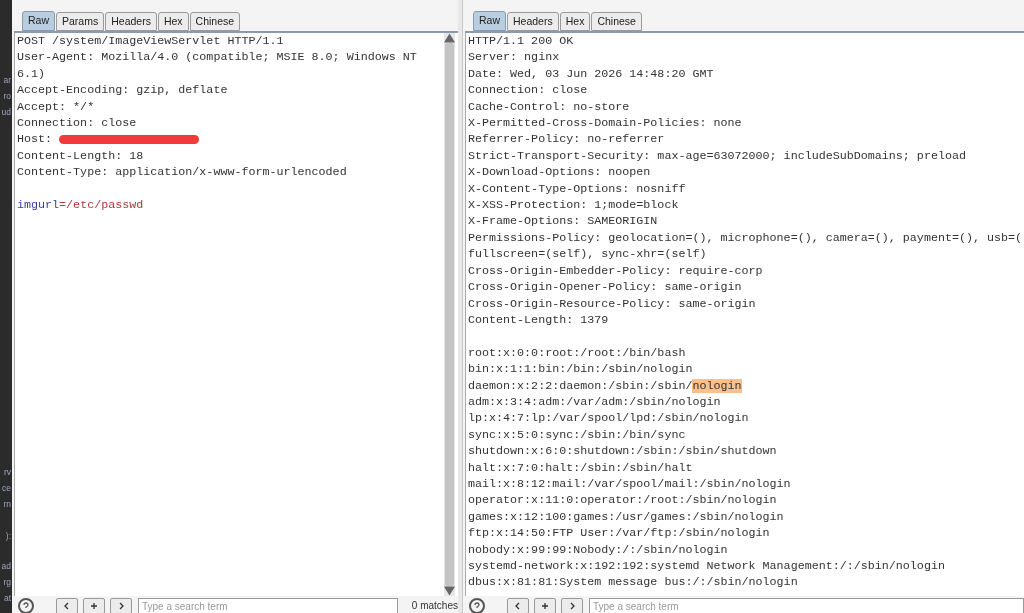  Describe the element at coordinates (580, 369) in the screenshot. I see `text-line: bin:x:1:1:bin:/bin:/sbin/nologin` at that location.